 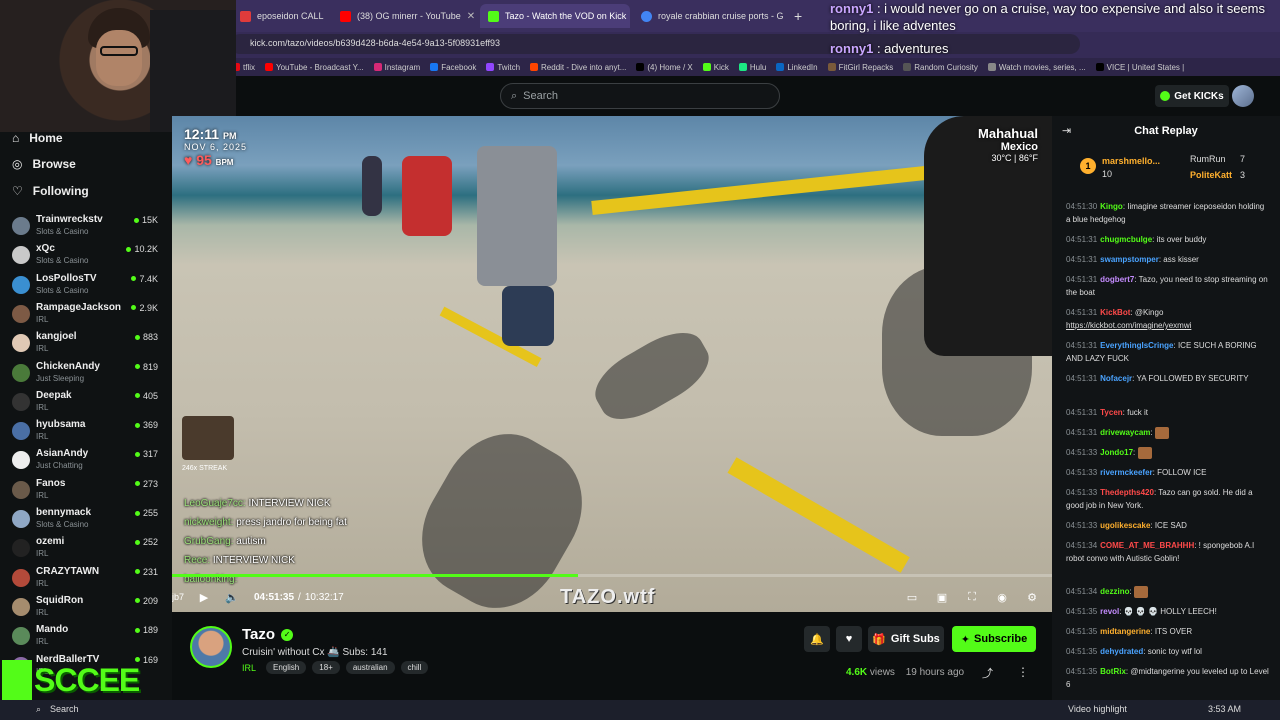 I want to click on sidebar-channel: LosPollosTV Slots & Casino 7.4K, so click(x=87, y=287).